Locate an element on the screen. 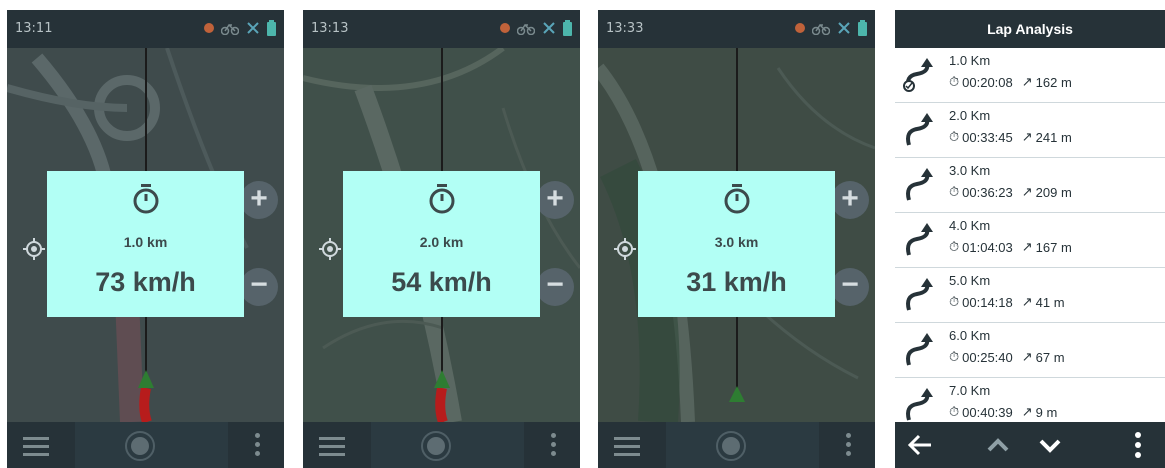 Image resolution: width=1165 pixels, height=468 pixels. lap-row: 7.0 Km ⏱ 00:40:39 ↗ 9 m is located at coordinates (1030, 400).